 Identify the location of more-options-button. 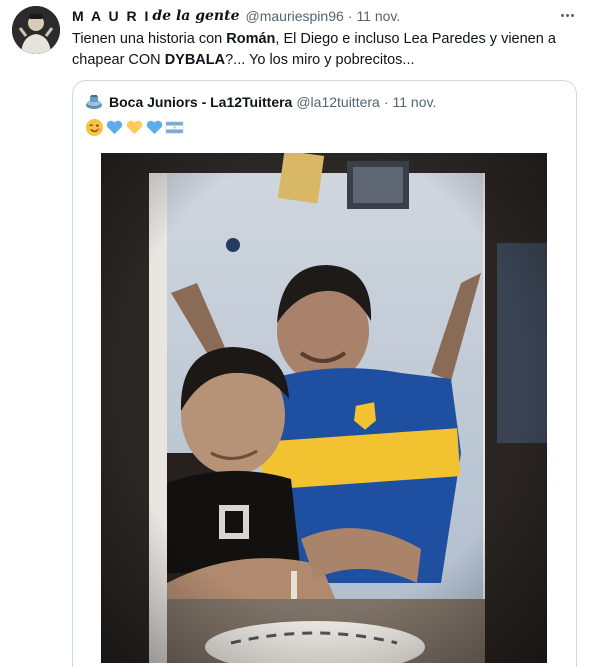
(567, 15).